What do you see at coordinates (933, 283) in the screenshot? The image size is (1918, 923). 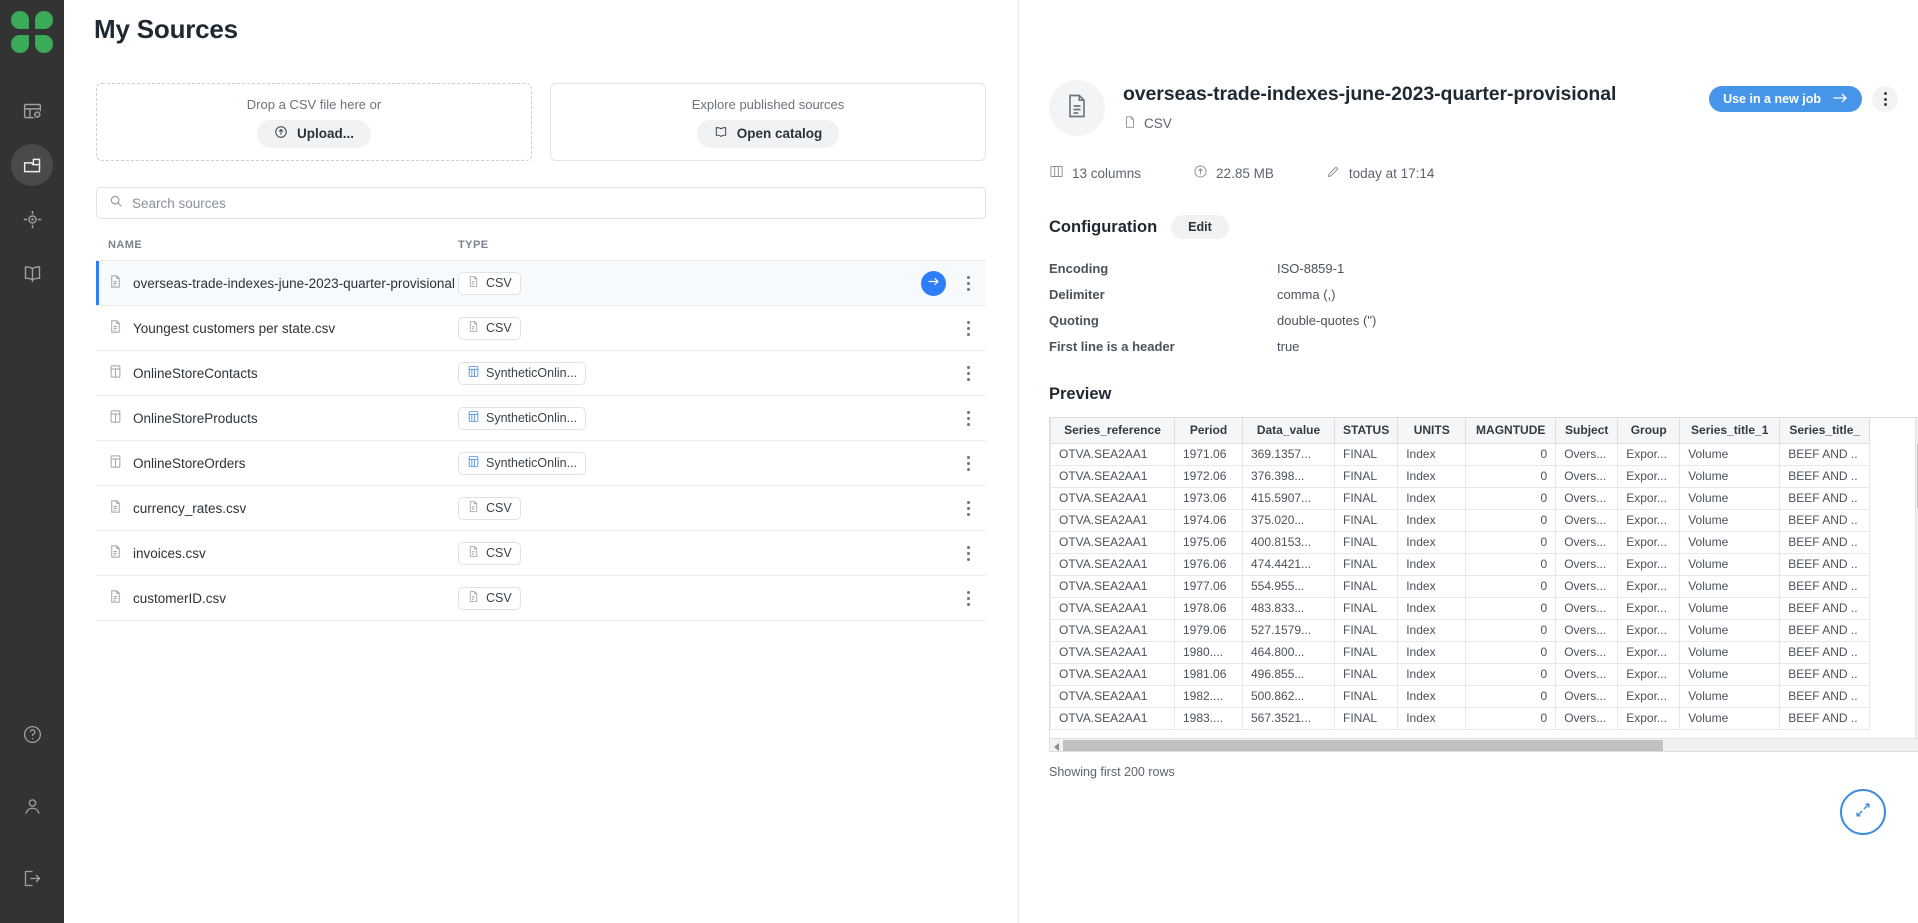 I see `open-source-button` at bounding box center [933, 283].